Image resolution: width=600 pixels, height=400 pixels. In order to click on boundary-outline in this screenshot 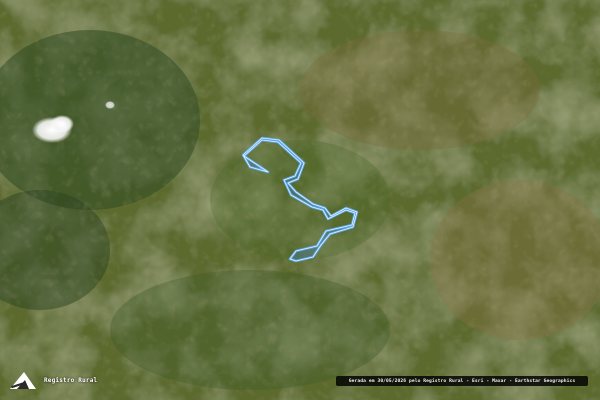, I will do `click(300, 199)`.